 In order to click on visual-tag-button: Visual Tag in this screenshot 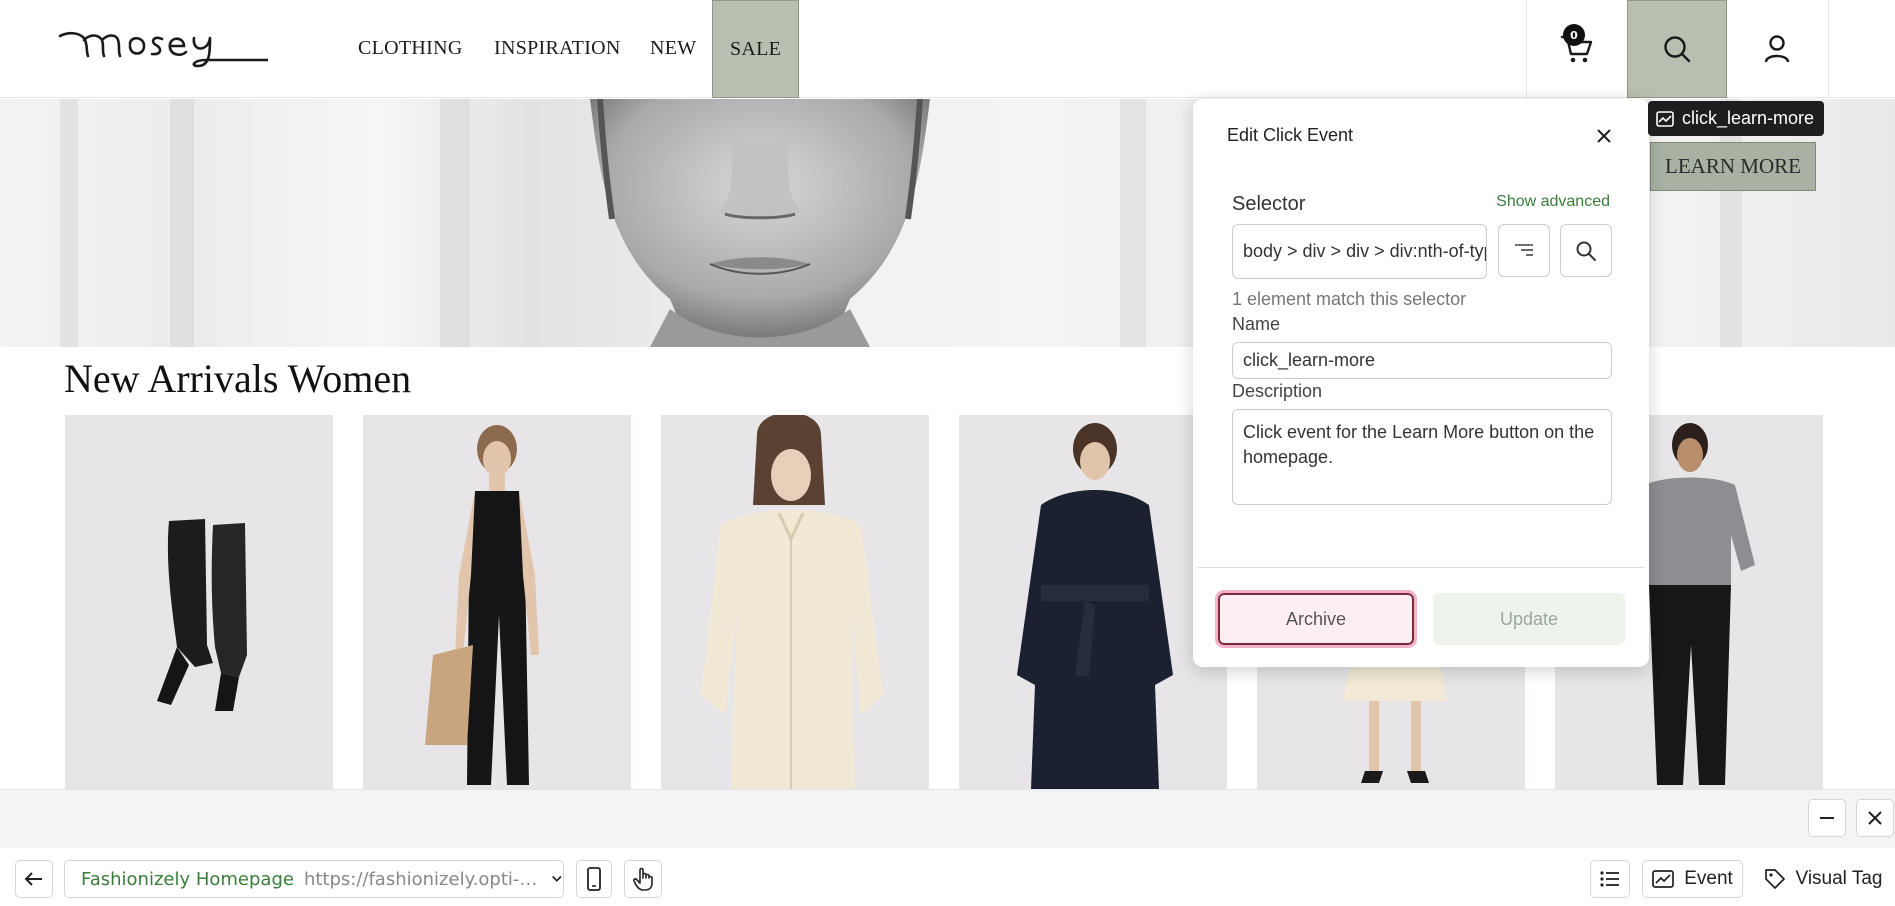, I will do `click(1823, 879)`.